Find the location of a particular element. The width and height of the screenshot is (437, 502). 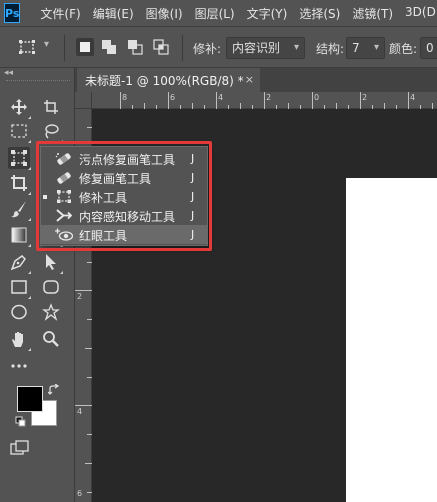

menu-file: 文件(F) is located at coordinates (60, 13).